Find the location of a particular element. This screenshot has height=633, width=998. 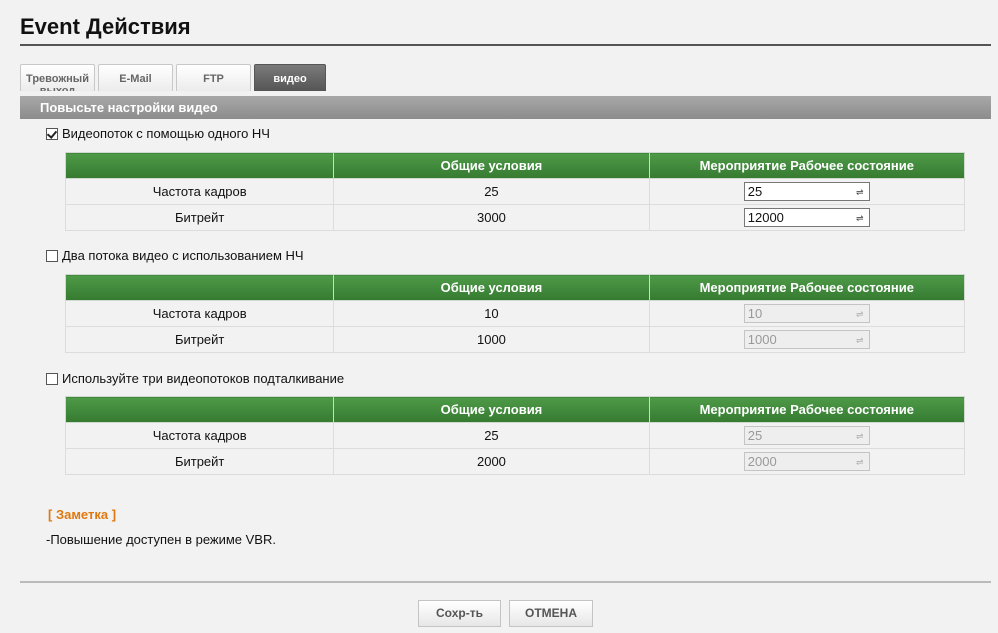

bitrate-event-input: 12000 ⇌ is located at coordinates (806, 217).